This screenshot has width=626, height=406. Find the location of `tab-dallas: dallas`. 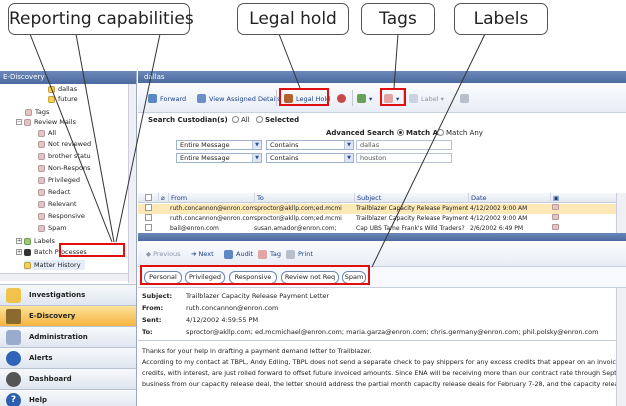

tab-dallas: dallas is located at coordinates (382, 77).